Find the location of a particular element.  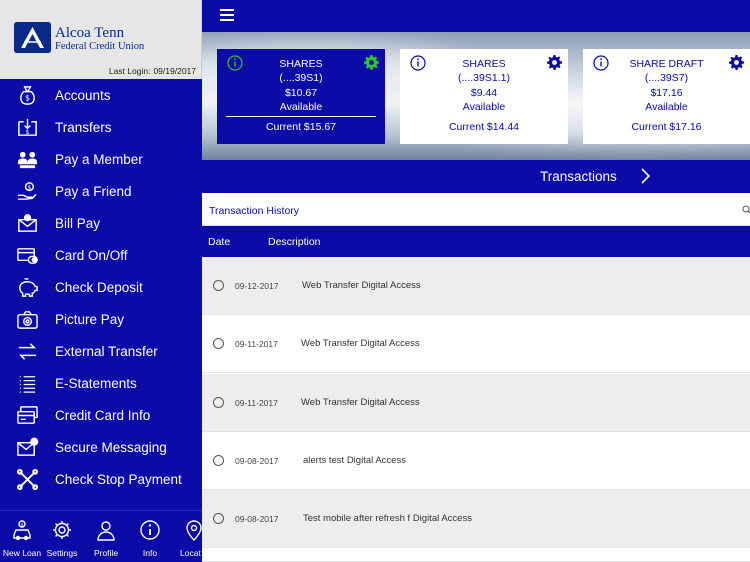

sidebar-item-check-stop-payment: Check Stop Payment is located at coordinates (101, 479).